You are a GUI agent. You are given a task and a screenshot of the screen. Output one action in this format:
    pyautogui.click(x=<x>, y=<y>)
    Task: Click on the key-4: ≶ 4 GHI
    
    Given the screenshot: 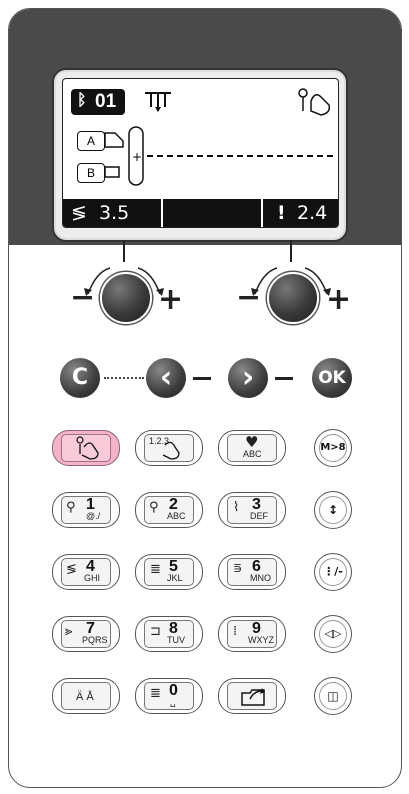 What is the action you would take?
    pyautogui.click(x=86, y=572)
    